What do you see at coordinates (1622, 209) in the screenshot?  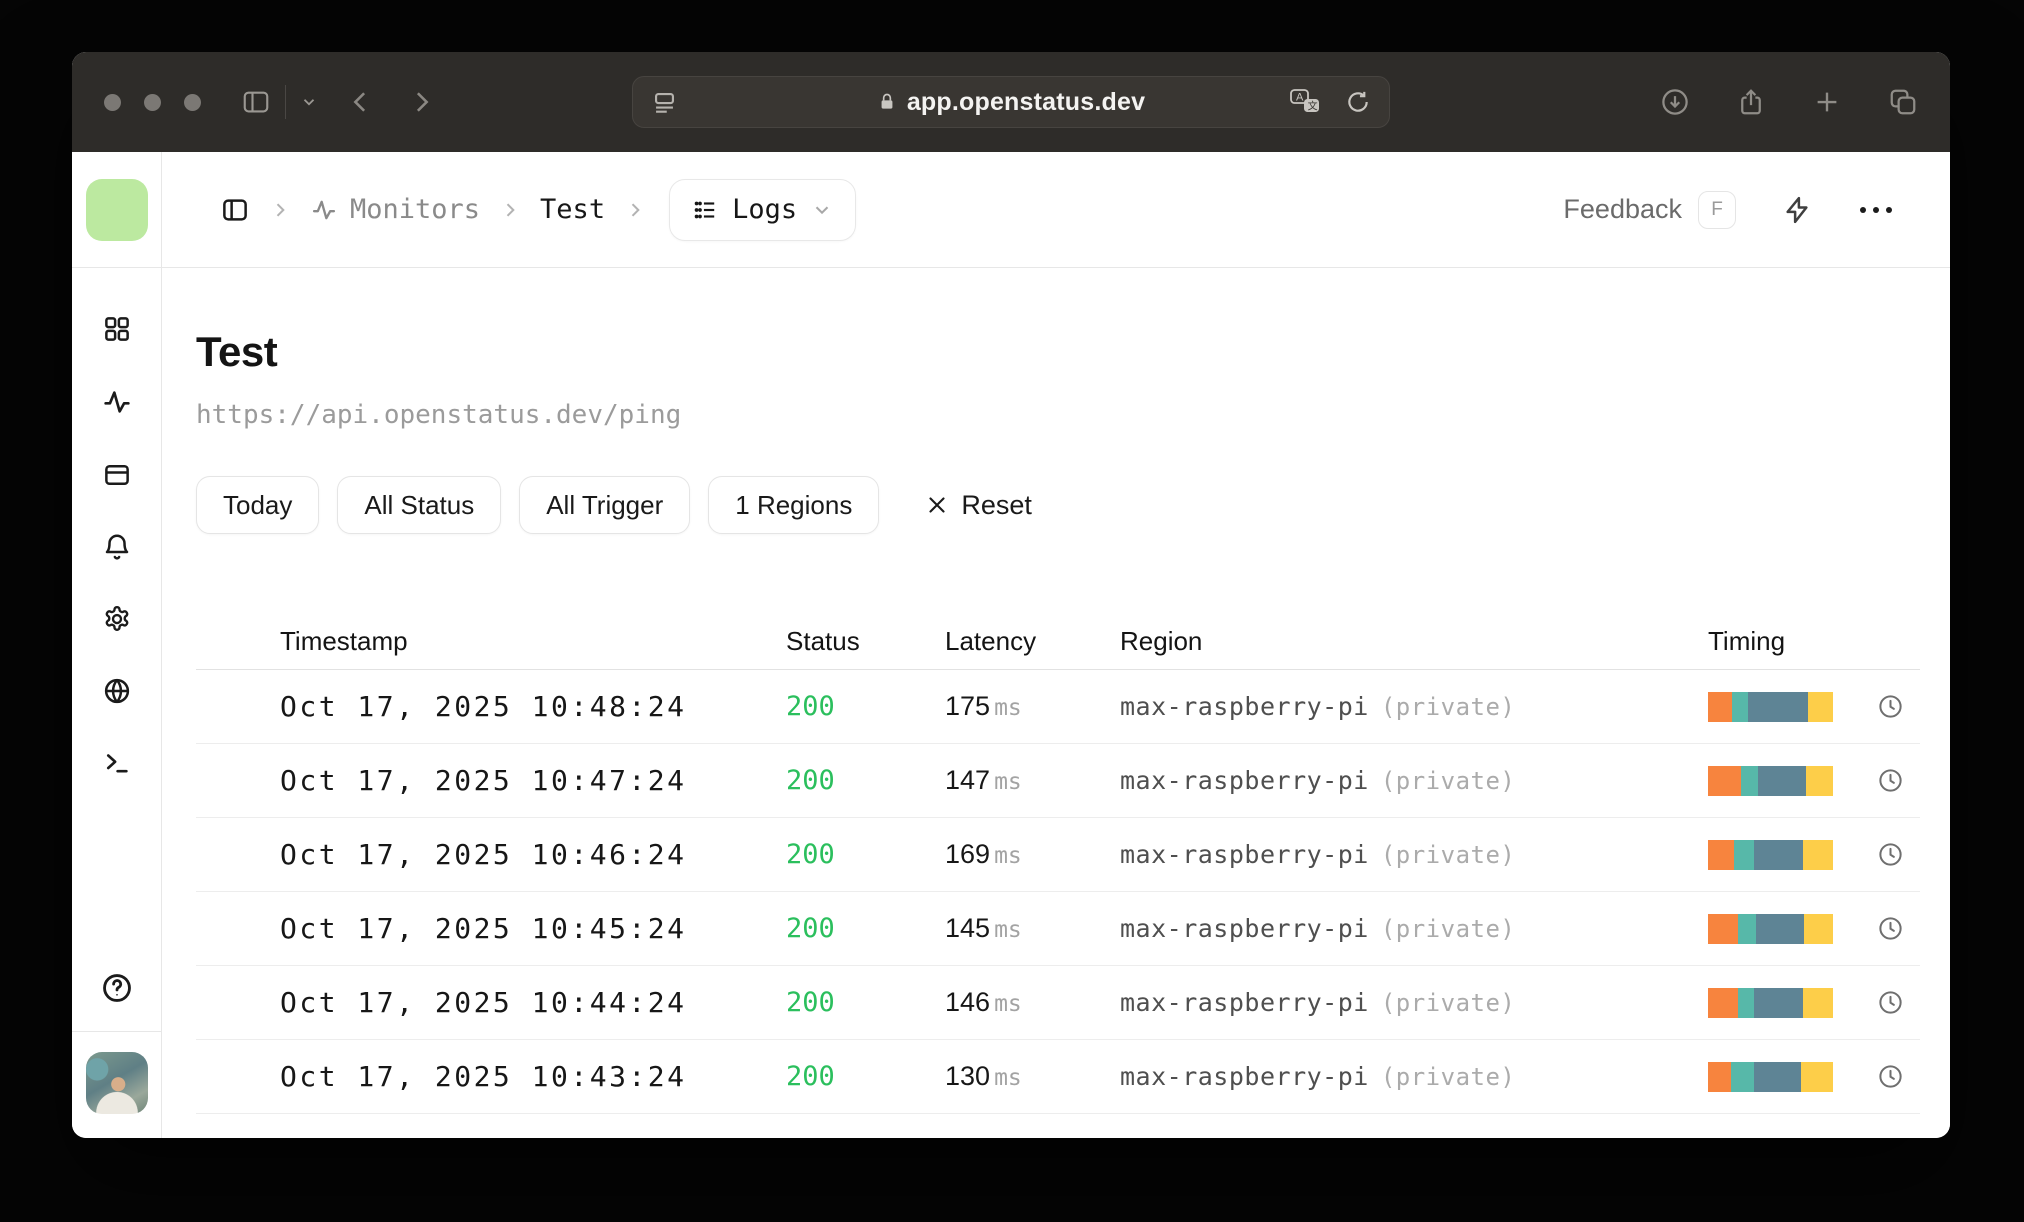 I see `feedback-button: Feedback` at bounding box center [1622, 209].